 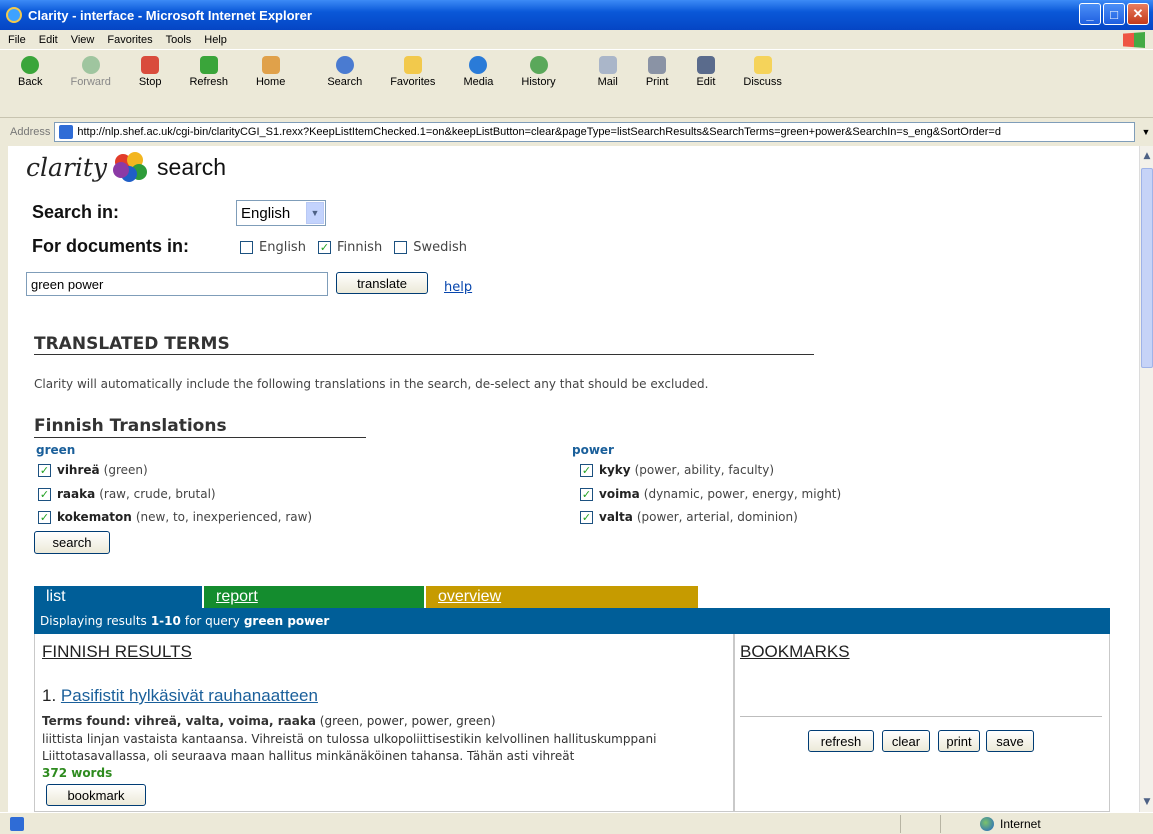 I want to click on clarity-logo: clarity search, so click(x=126, y=167).